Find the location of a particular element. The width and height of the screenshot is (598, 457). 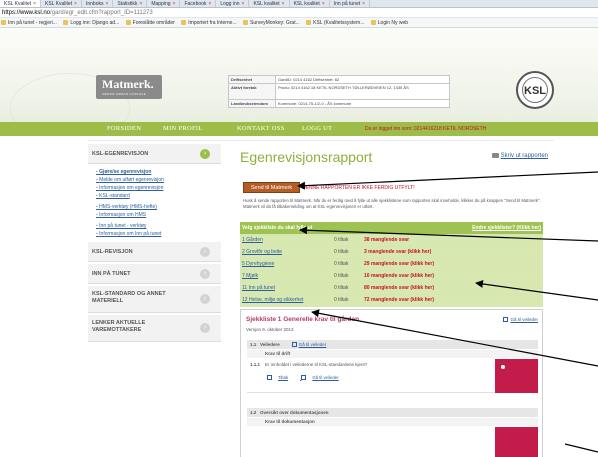

sidebar-link: HMS-verktøy (HMS-hefte) is located at coordinates (158, 207).